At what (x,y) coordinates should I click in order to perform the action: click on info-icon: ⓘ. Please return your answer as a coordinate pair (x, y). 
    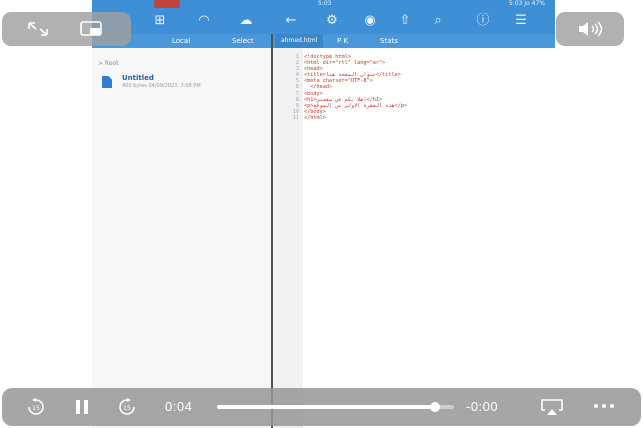
    Looking at the image, I should click on (483, 21).